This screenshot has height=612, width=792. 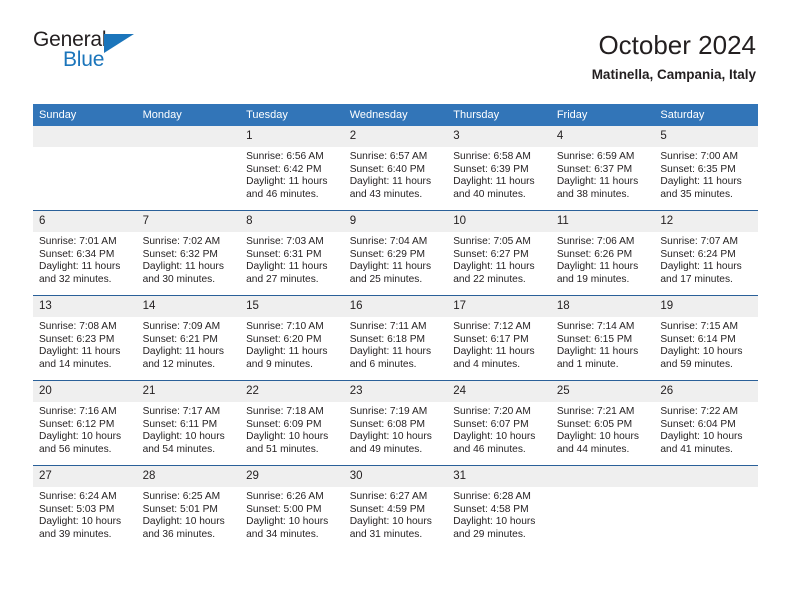 What do you see at coordinates (285, 411) in the screenshot?
I see `sunrise-text: Sunrise: 7:18 AM` at bounding box center [285, 411].